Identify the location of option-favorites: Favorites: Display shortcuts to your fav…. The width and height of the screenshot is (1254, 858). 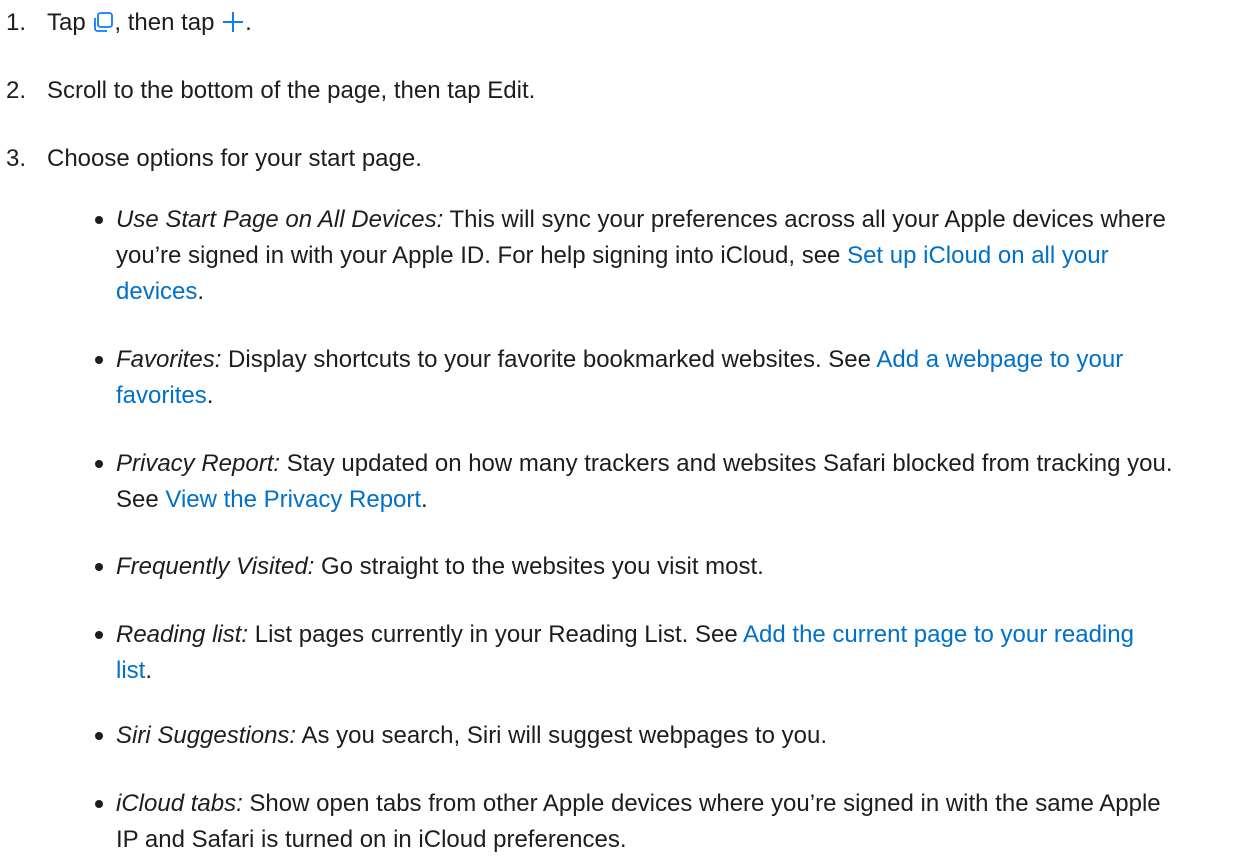
(635, 378).